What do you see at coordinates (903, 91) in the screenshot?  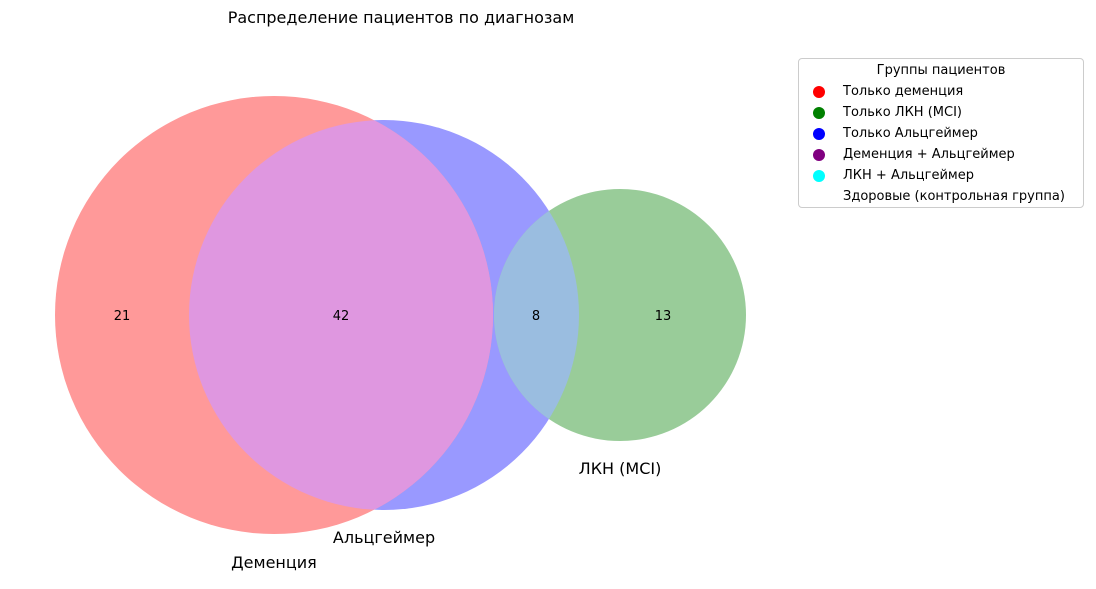 I see `legend-item-label: Только деменция` at bounding box center [903, 91].